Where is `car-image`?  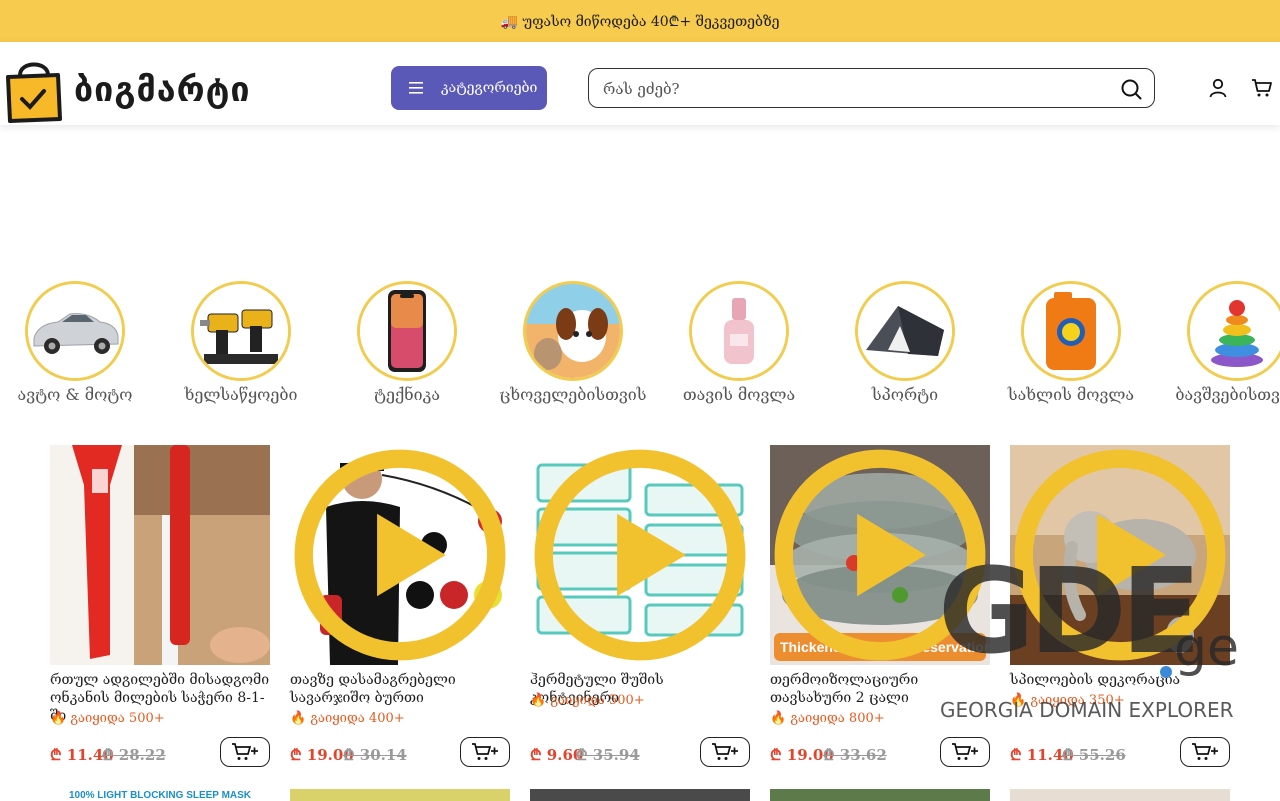
car-image is located at coordinates (75, 331).